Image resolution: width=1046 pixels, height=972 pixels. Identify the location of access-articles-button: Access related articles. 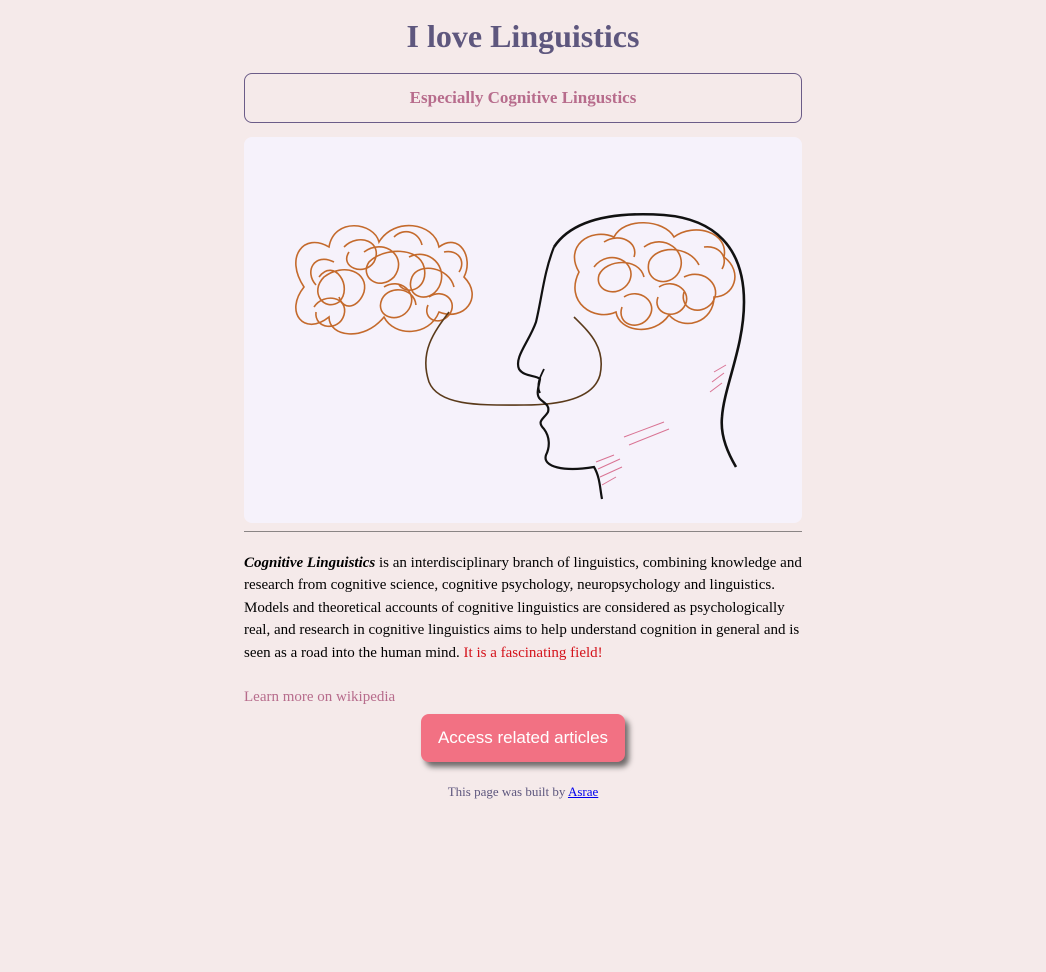
(523, 738).